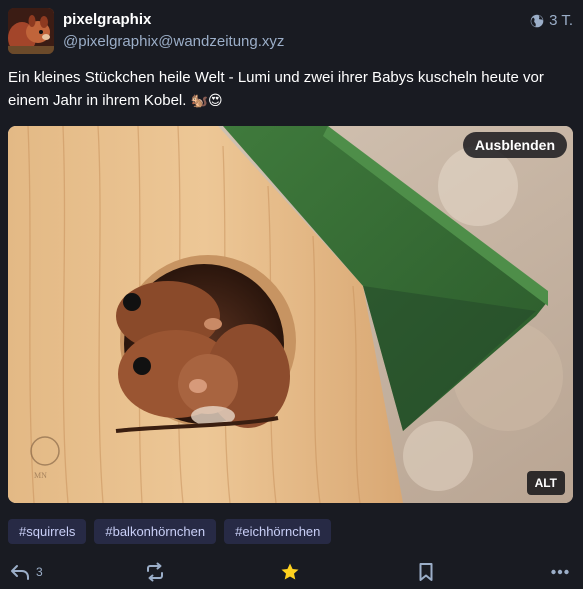 This screenshot has width=583, height=589. What do you see at coordinates (47, 531) in the screenshot?
I see `hashtag-squirrels: #squirrels` at bounding box center [47, 531].